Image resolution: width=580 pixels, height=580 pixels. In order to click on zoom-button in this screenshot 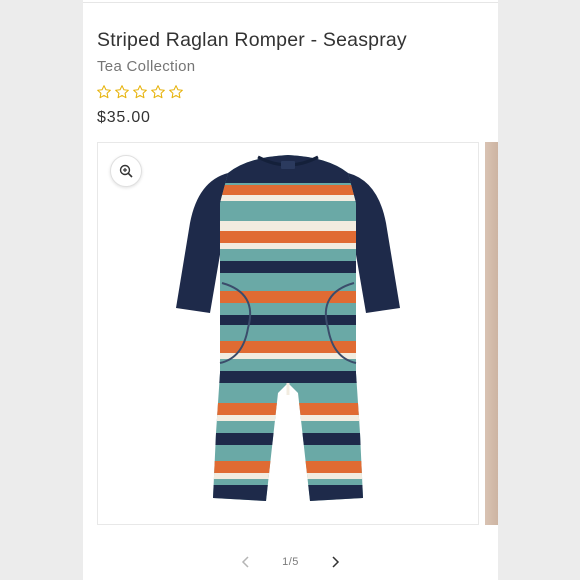, I will do `click(126, 171)`.